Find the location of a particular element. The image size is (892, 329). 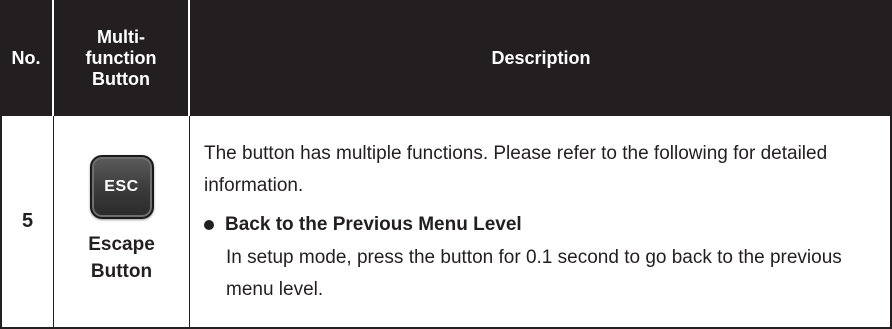

esc-key-icon: ESC is located at coordinates (121, 186).